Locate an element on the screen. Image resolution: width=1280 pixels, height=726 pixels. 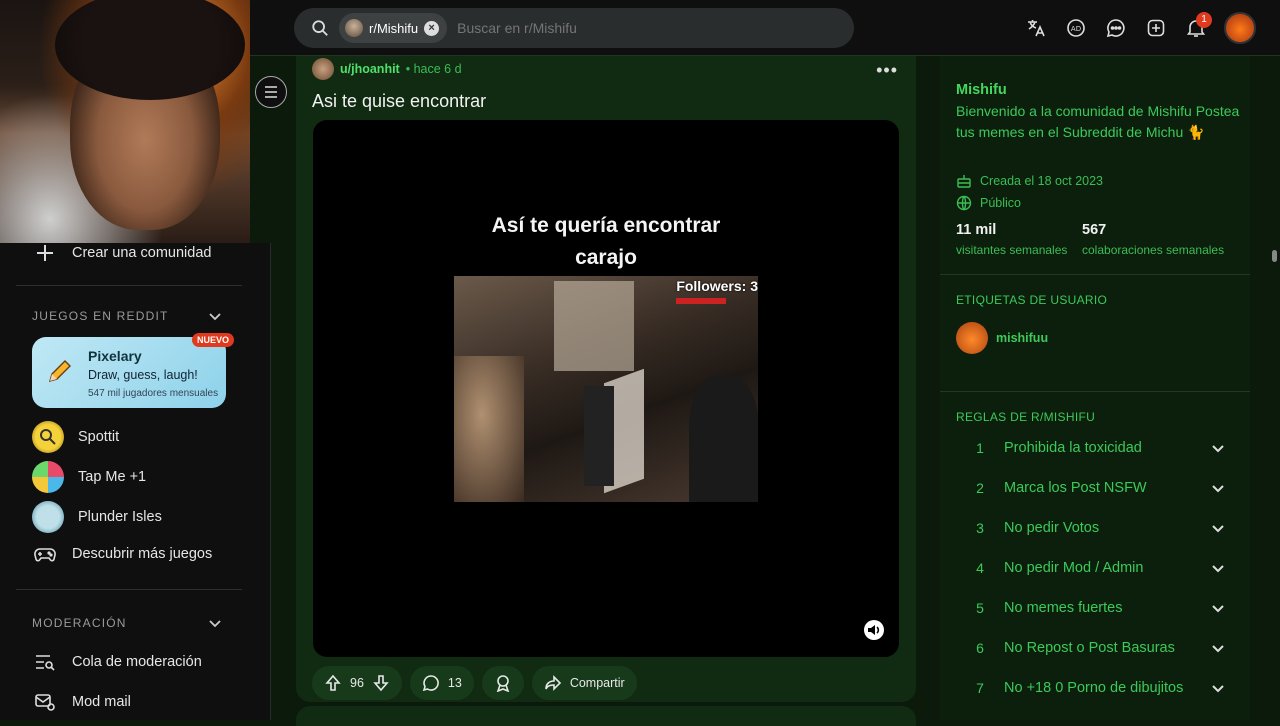
rule-item: 7 No +18 0 Porno de dibujitos is located at coordinates (1091, 688).